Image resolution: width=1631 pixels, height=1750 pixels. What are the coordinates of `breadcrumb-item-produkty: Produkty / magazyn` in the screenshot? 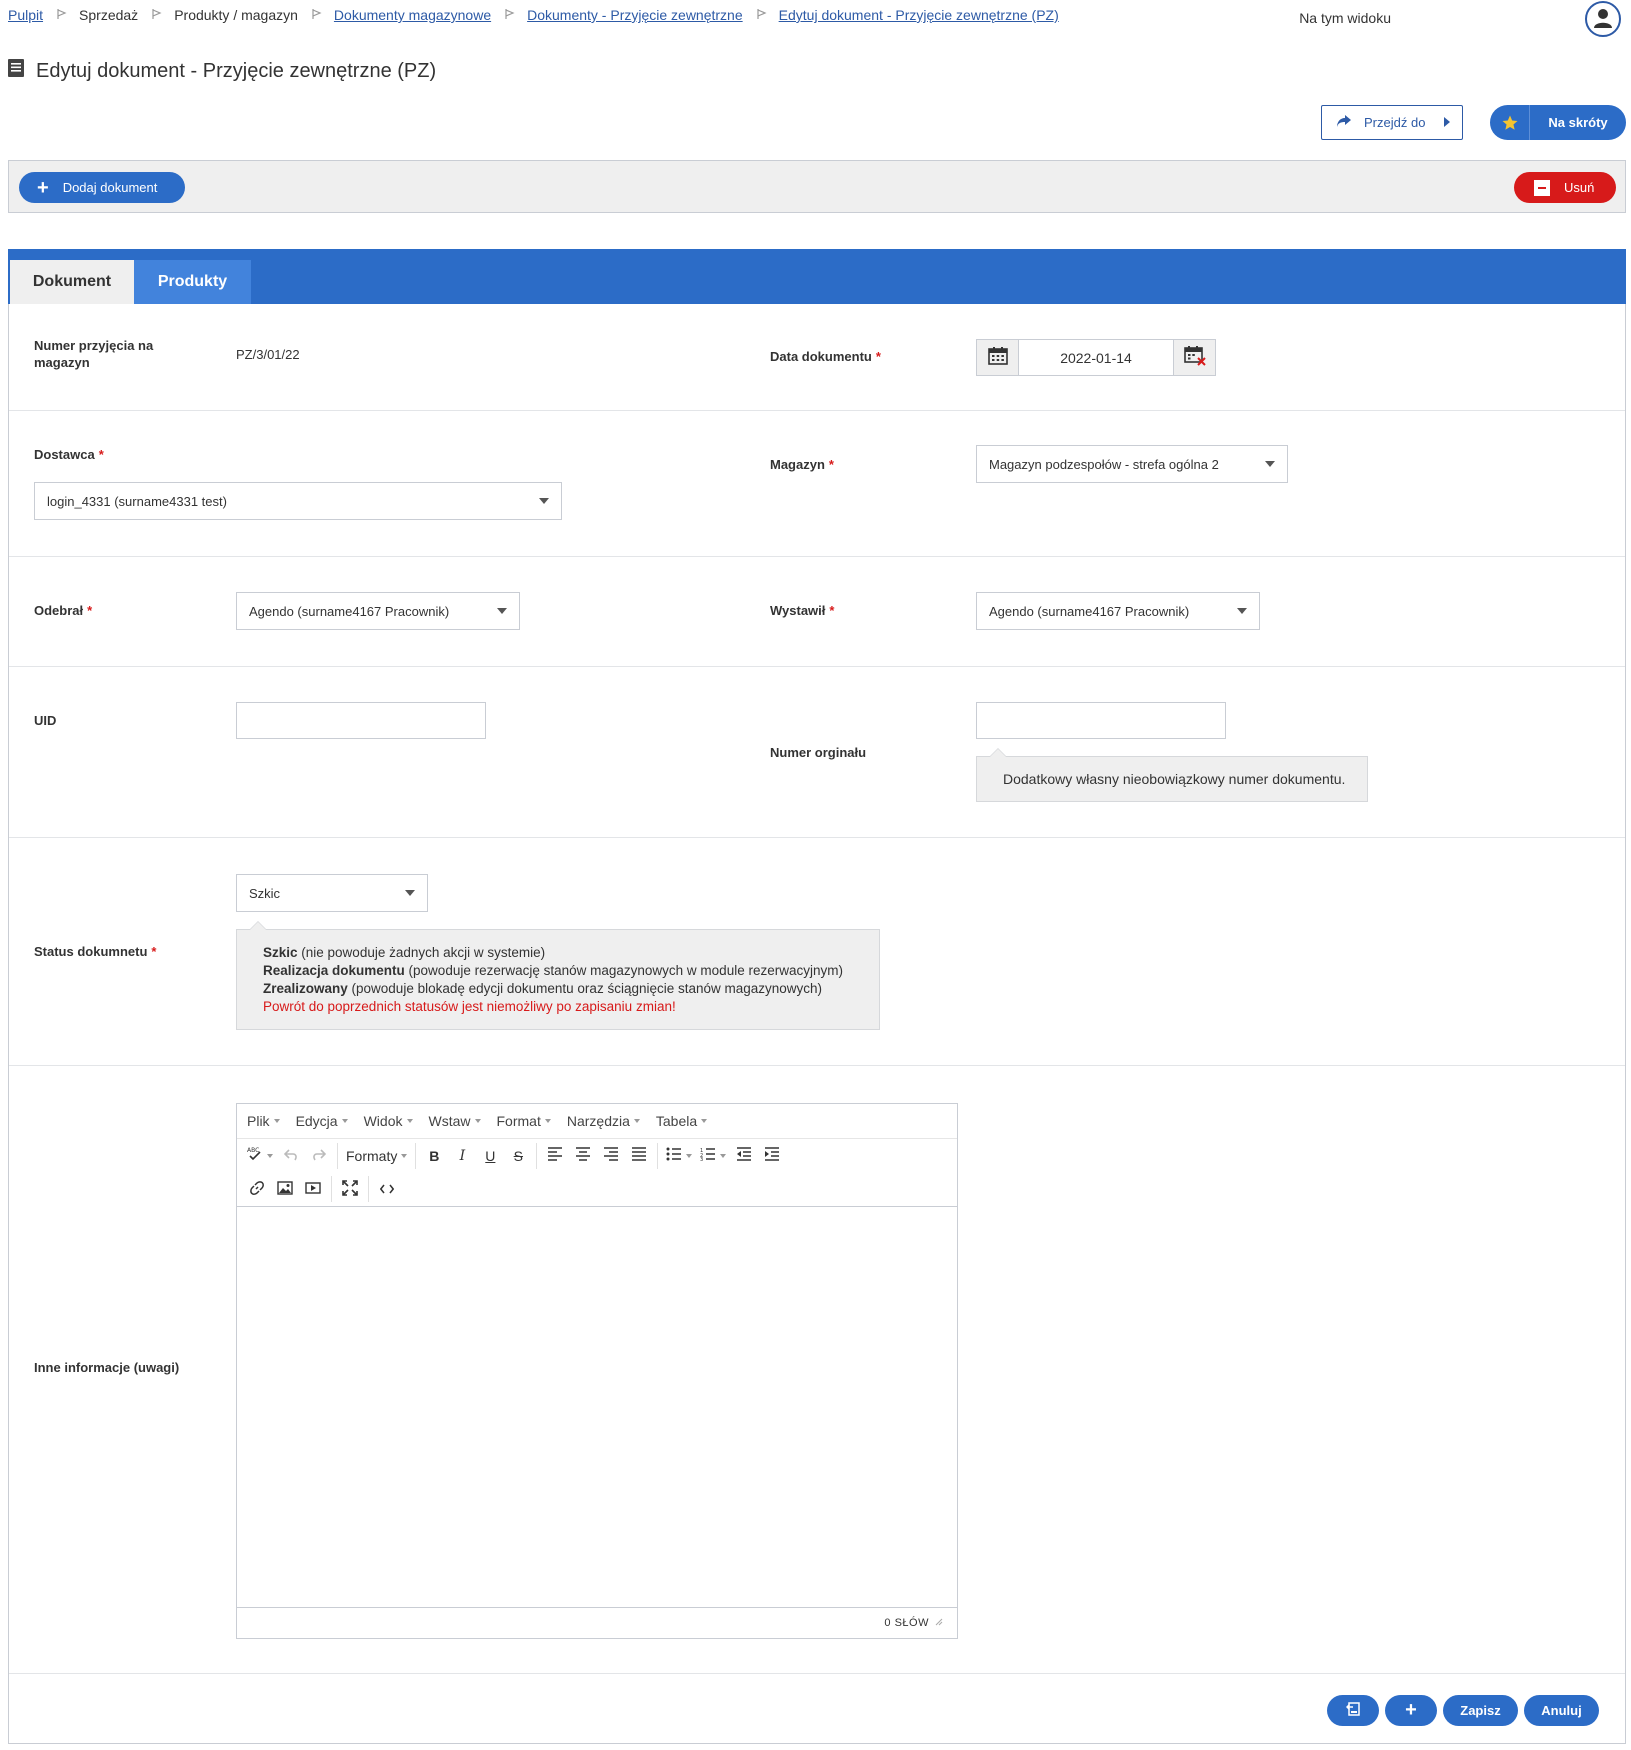 It's located at (236, 15).